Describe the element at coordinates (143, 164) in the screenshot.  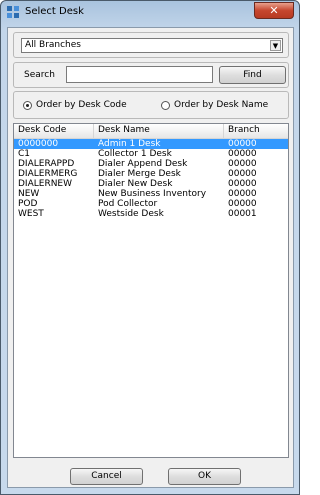
I see `desk-name-cell: Dialer Append Desk` at that location.